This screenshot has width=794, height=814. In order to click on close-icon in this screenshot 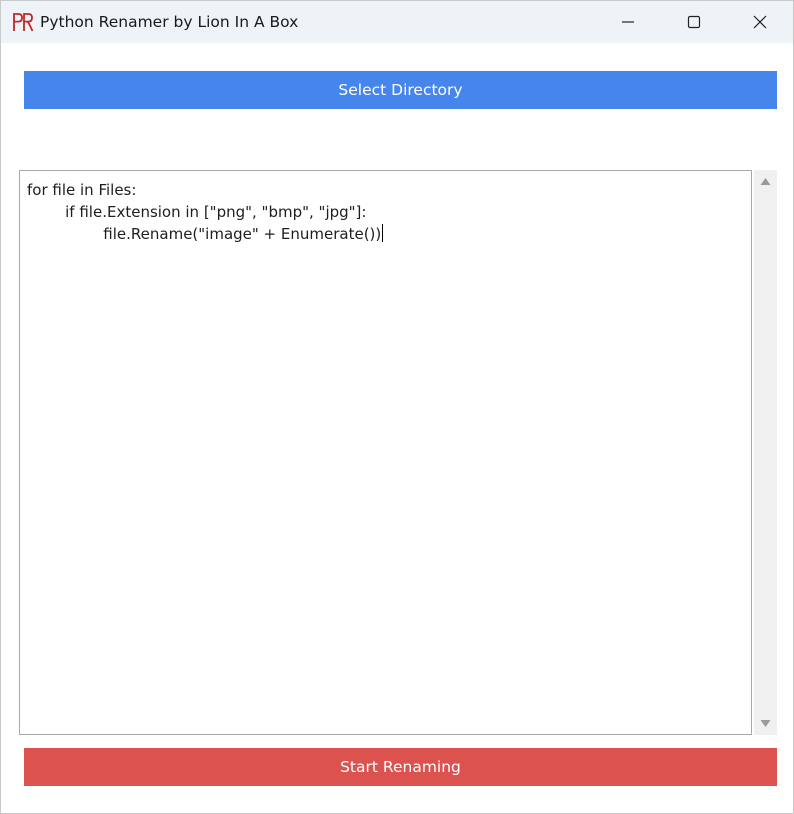, I will do `click(760, 22)`.